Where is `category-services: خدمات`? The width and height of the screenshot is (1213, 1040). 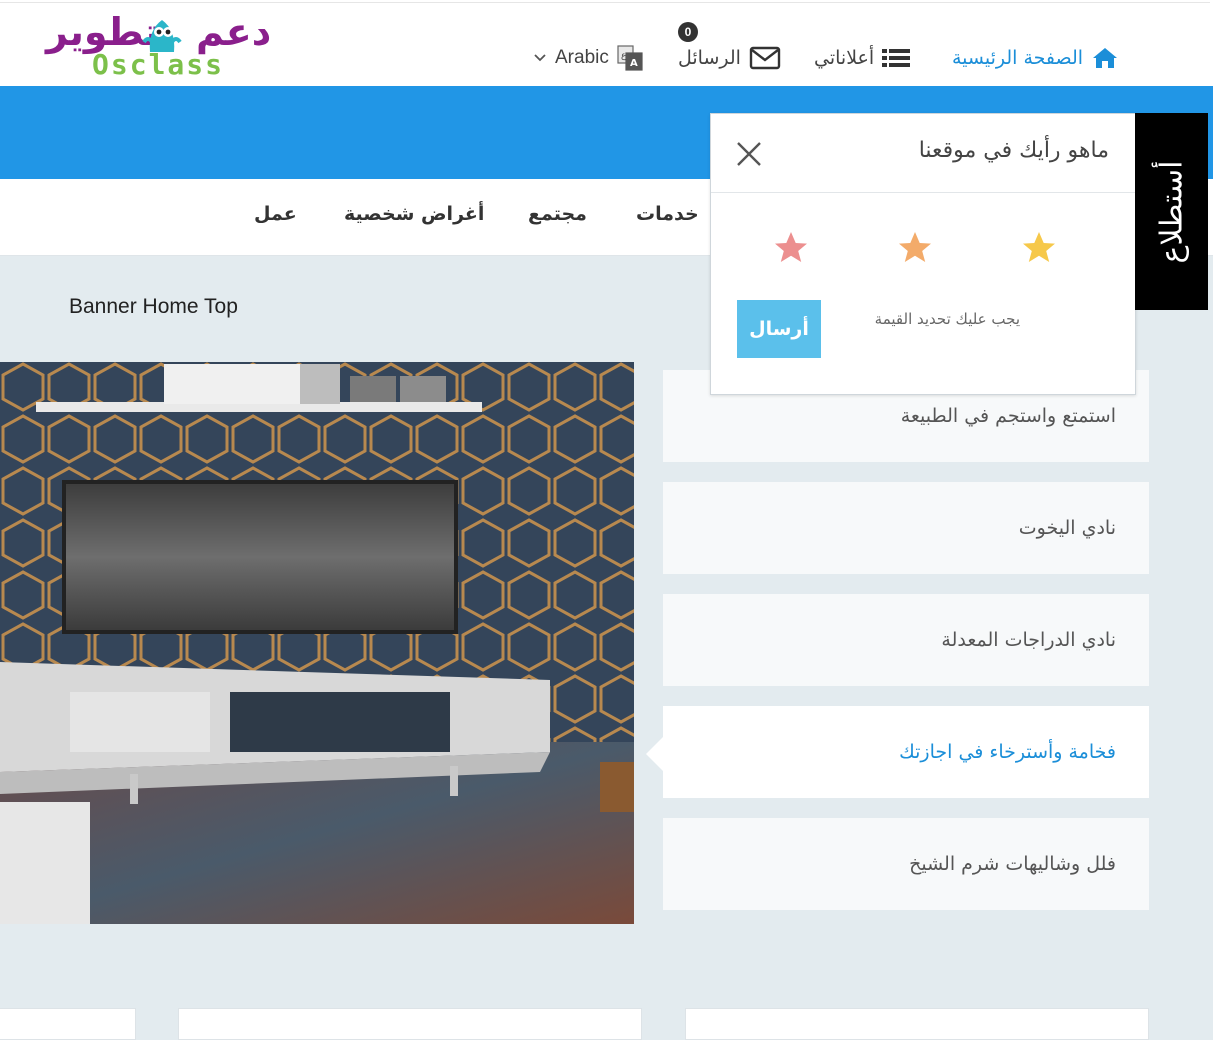
category-services: خدمات is located at coordinates (667, 214).